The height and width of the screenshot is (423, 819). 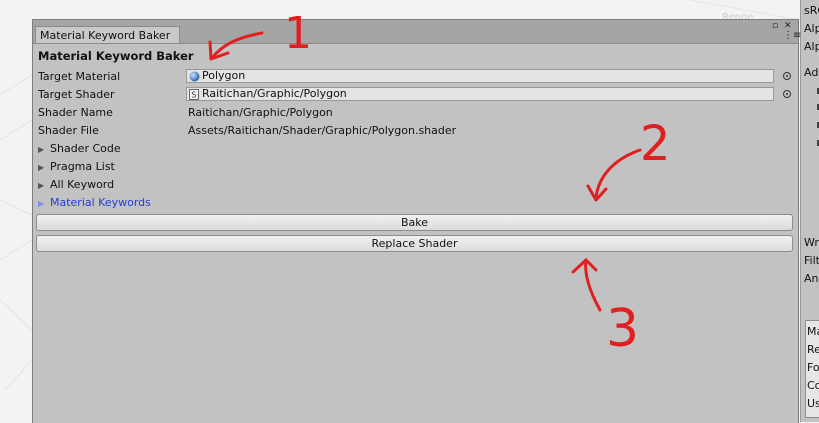 I want to click on target-shader-value: Raitichan/Graphic/Polygon, so click(x=274, y=93).